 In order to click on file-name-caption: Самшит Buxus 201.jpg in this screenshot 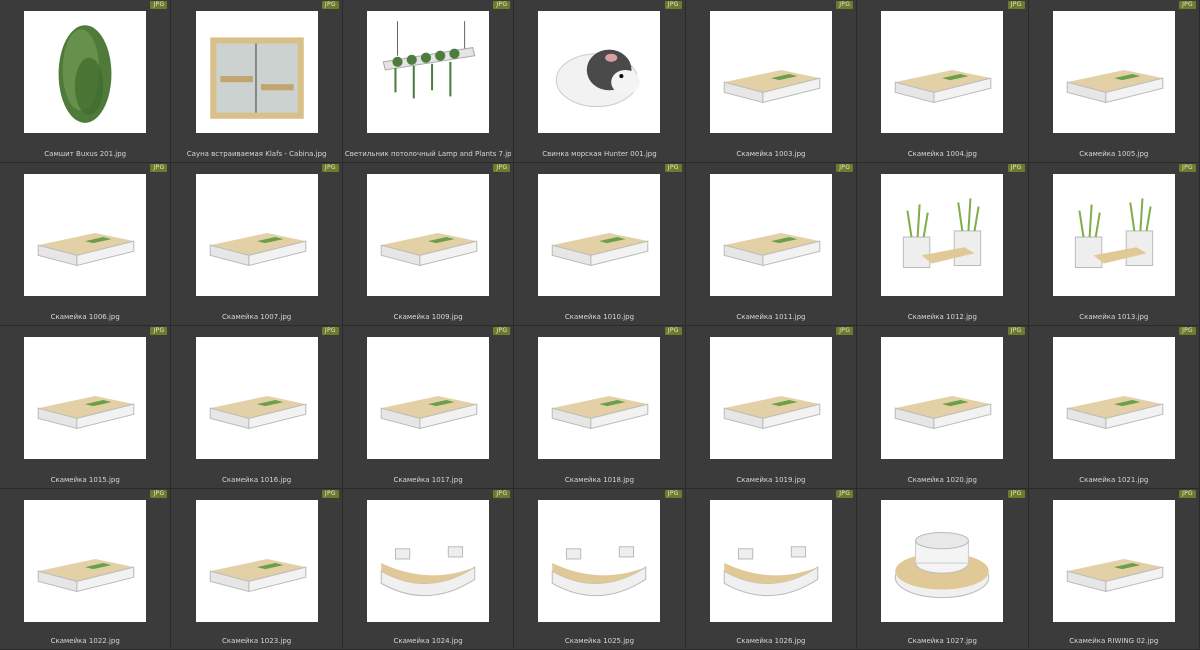, I will do `click(85, 154)`.